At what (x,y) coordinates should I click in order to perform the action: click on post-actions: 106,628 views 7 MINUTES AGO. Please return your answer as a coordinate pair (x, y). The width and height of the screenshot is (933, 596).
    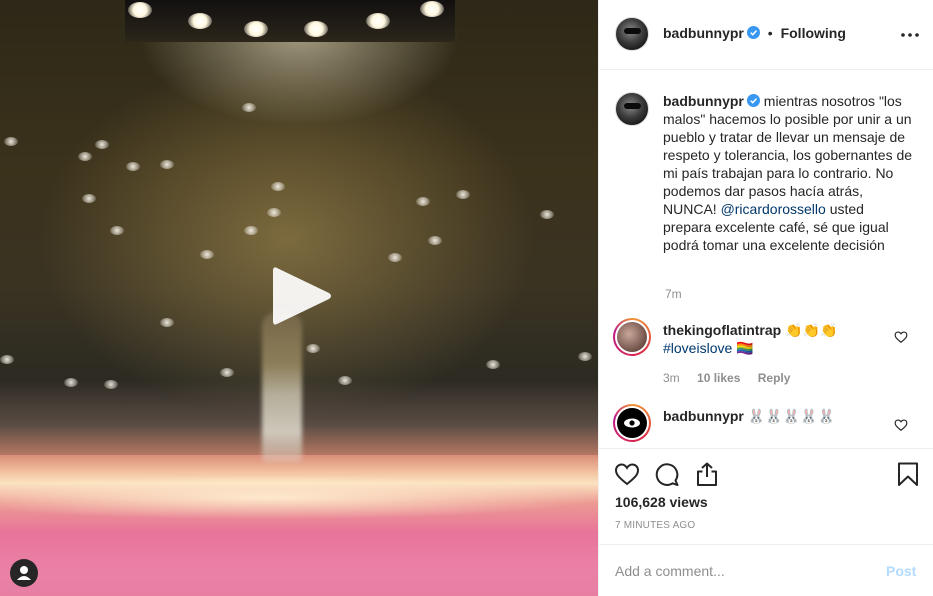
    Looking at the image, I should click on (766, 496).